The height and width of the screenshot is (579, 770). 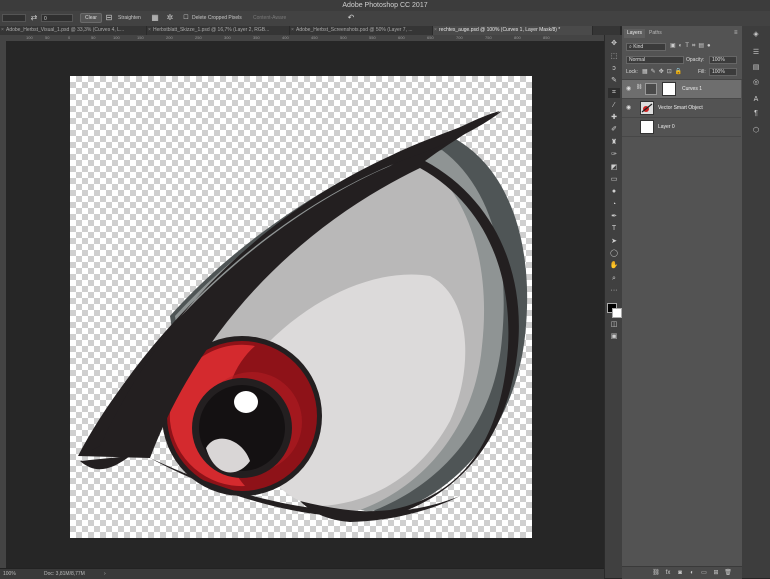 I want to click on ruler-tick: 450, so click(x=314, y=37).